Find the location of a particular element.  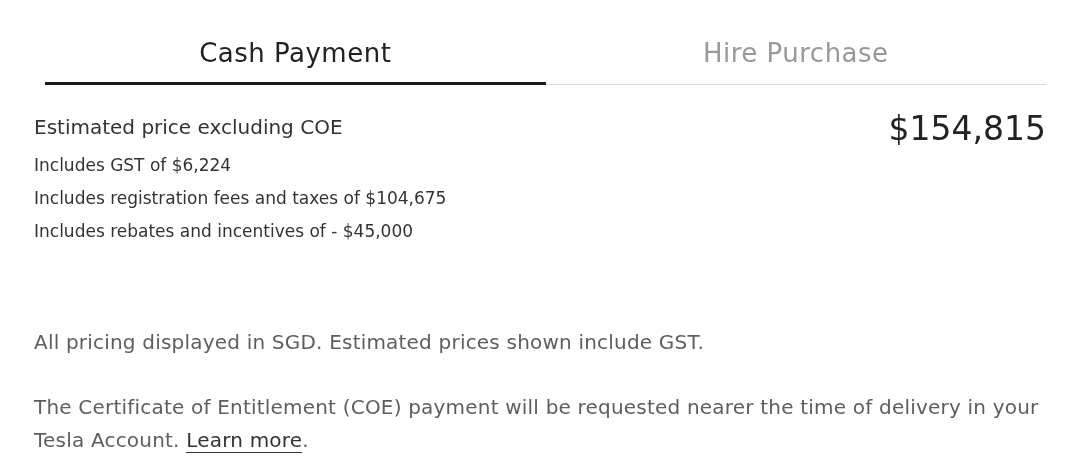

learn-more-link: Learn more is located at coordinates (244, 440).